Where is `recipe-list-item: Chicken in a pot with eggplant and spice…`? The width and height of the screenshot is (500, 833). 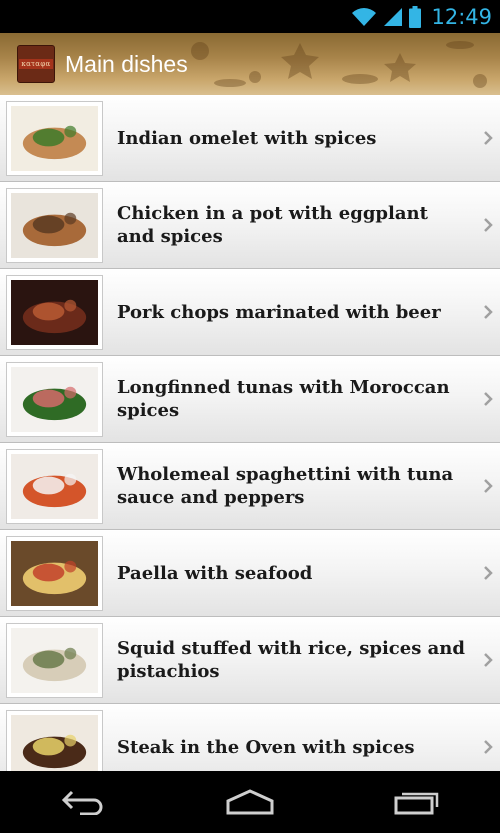 recipe-list-item: Chicken in a pot with eggplant and spice… is located at coordinates (250, 225).